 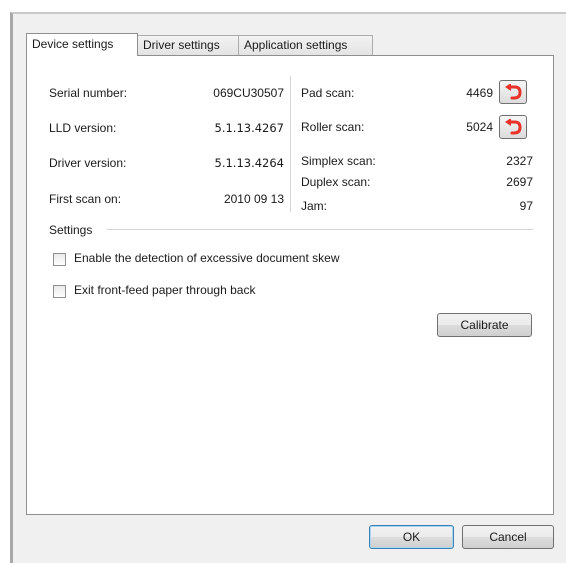 I want to click on settings-group-line, so click(x=320, y=229).